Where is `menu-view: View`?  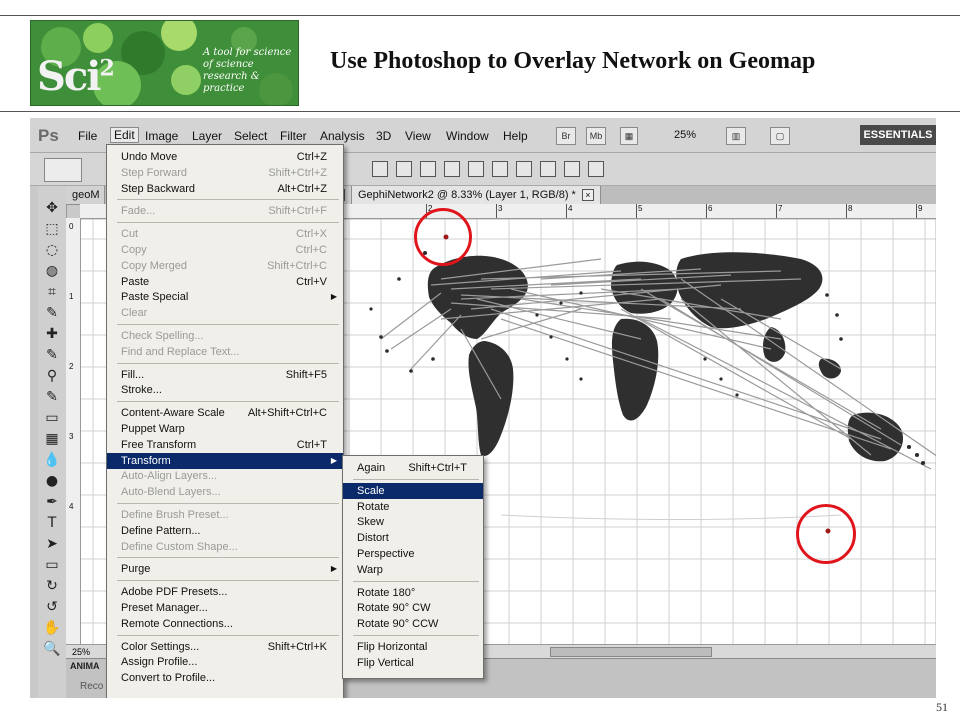
menu-view: View is located at coordinates (418, 136).